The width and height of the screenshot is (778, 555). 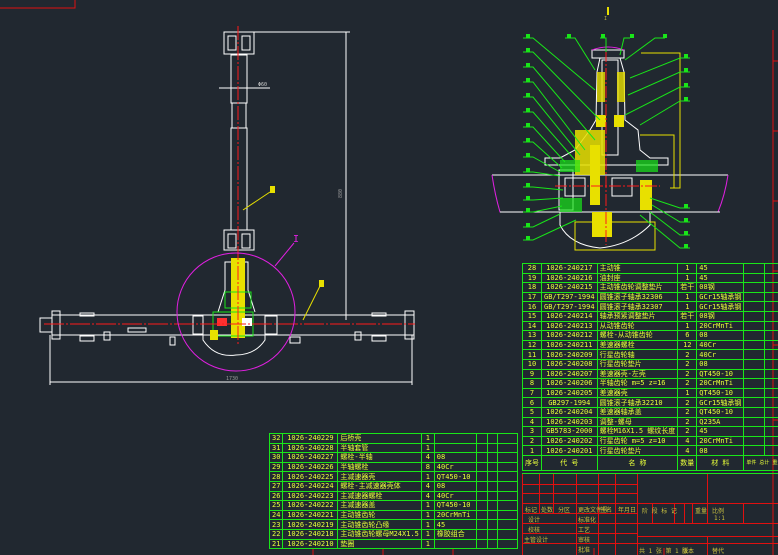 What do you see at coordinates (605, 19) in the screenshot?
I see `svg-text: I` at bounding box center [605, 19].